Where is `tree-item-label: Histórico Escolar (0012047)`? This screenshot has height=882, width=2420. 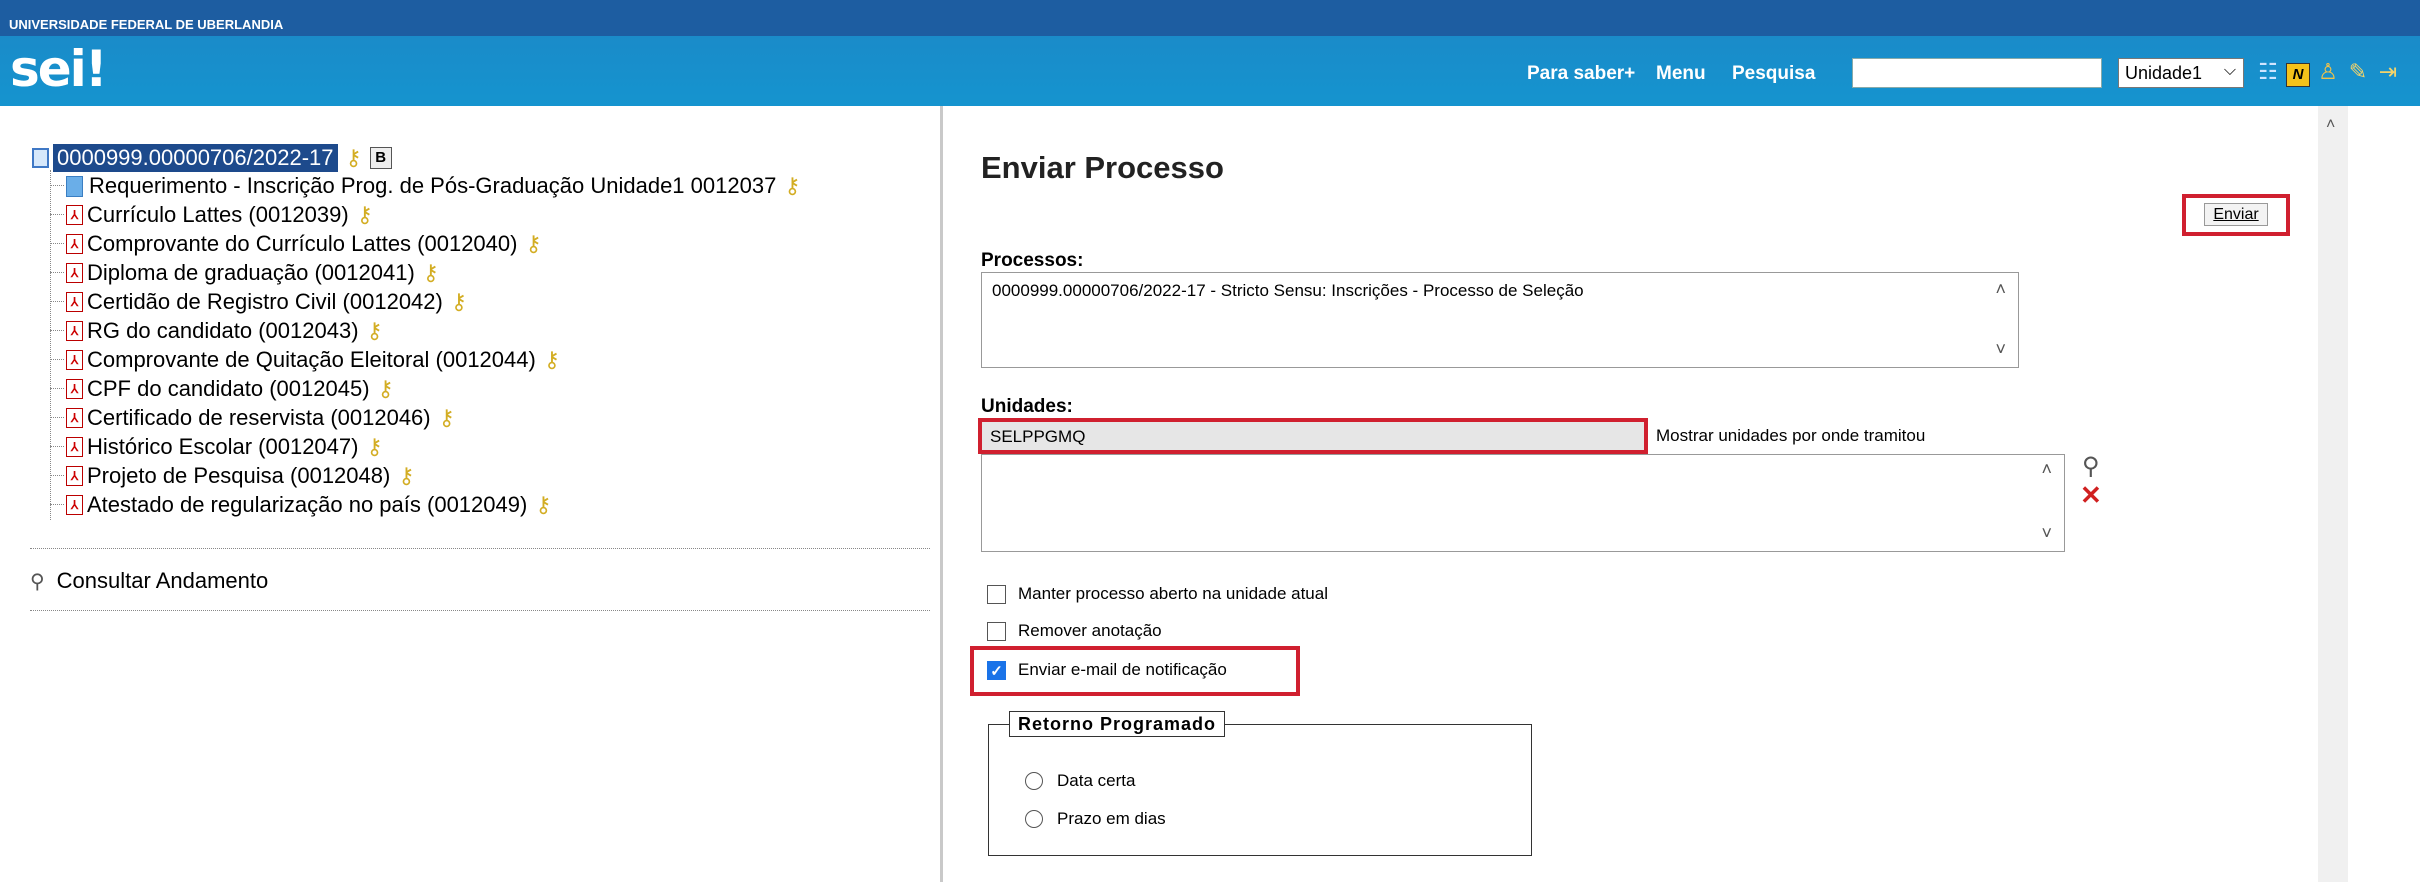 tree-item-label: Histórico Escolar (0012047) is located at coordinates (222, 447).